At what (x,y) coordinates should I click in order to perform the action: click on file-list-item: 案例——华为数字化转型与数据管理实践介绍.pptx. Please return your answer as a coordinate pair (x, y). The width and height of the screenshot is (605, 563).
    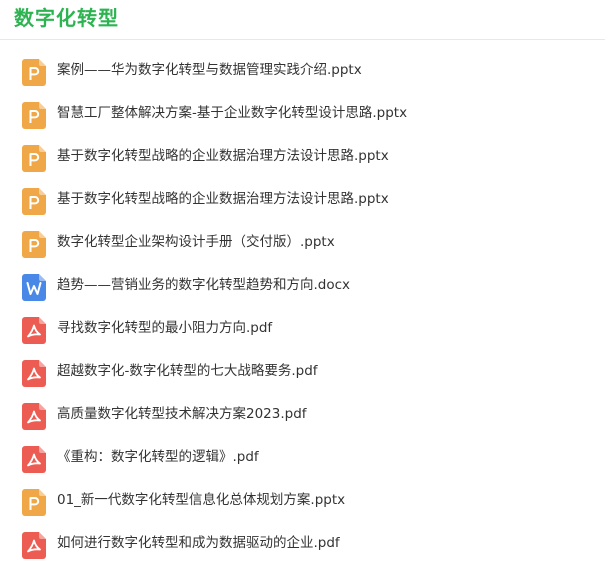
    Looking at the image, I should click on (302, 72).